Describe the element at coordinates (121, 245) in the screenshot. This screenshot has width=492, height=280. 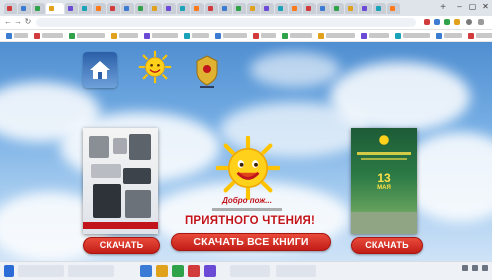
I see `download-left-button: СКАЧАТЬ` at that location.